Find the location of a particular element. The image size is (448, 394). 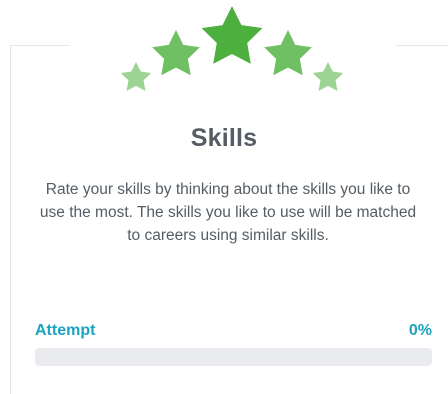

card-border-top-right is located at coordinates (422, 45).